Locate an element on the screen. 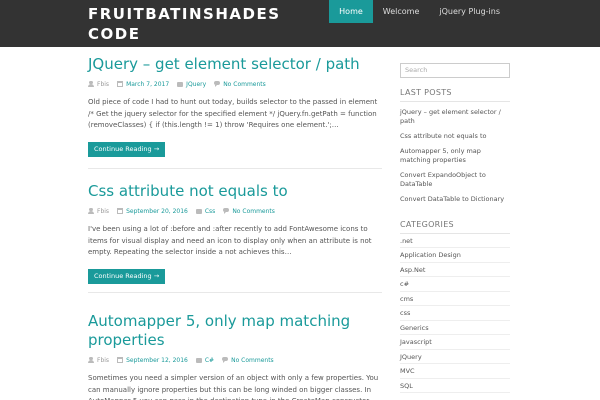 The image size is (600, 400). nav-item-home: Home is located at coordinates (351, 11).